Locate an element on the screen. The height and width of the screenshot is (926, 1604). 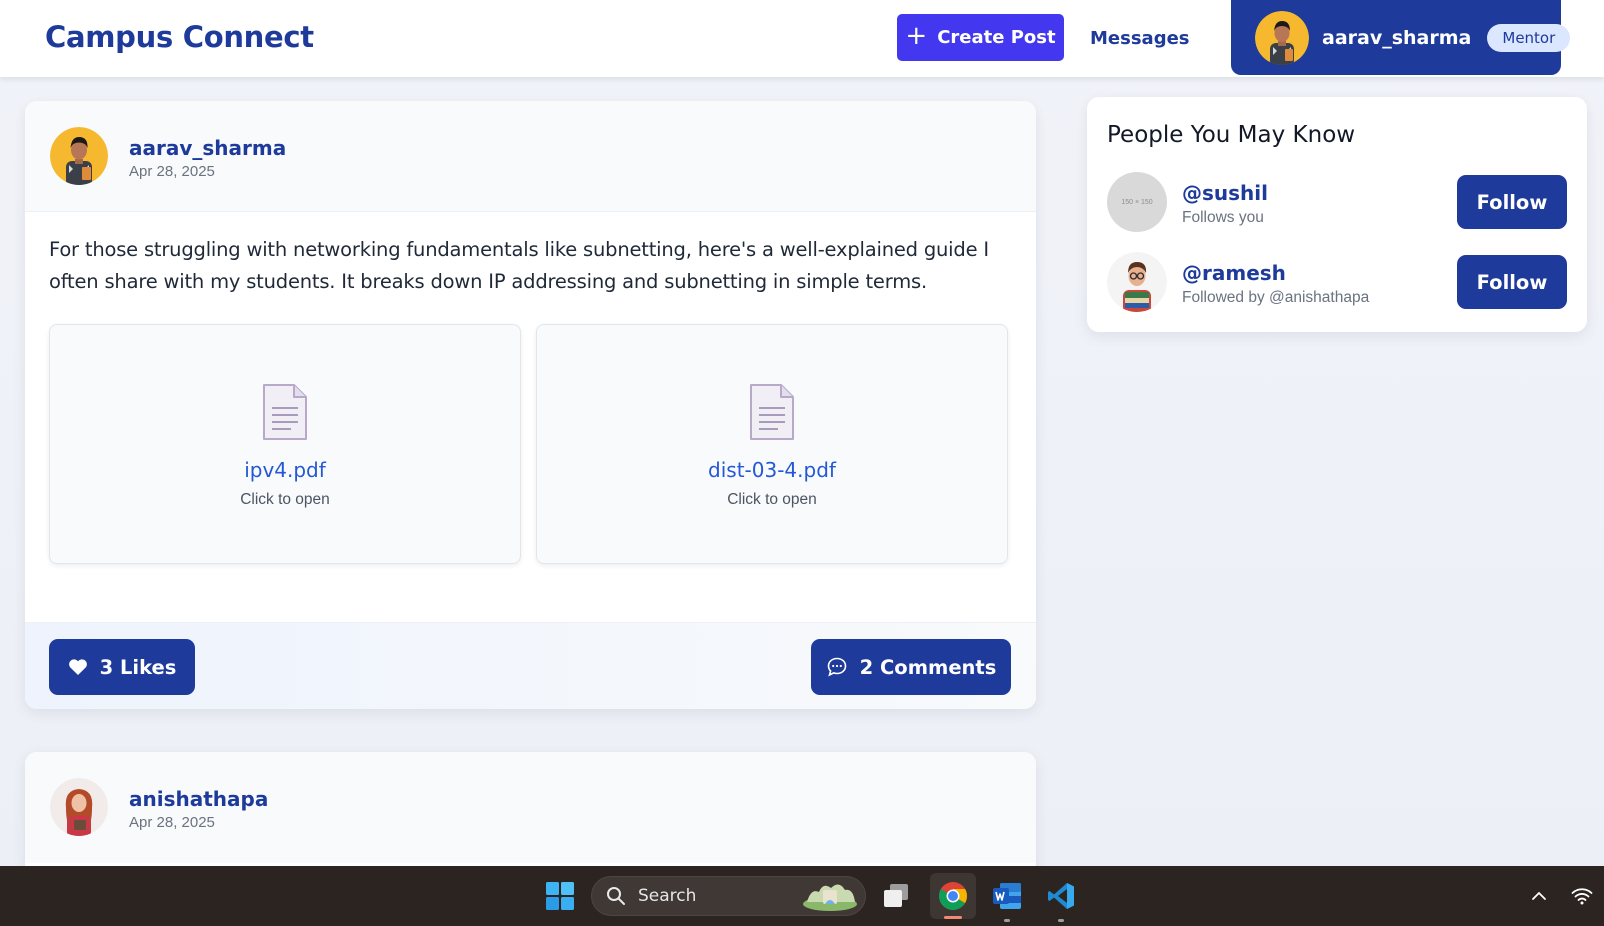
chrome-icon is located at coordinates (953, 896).